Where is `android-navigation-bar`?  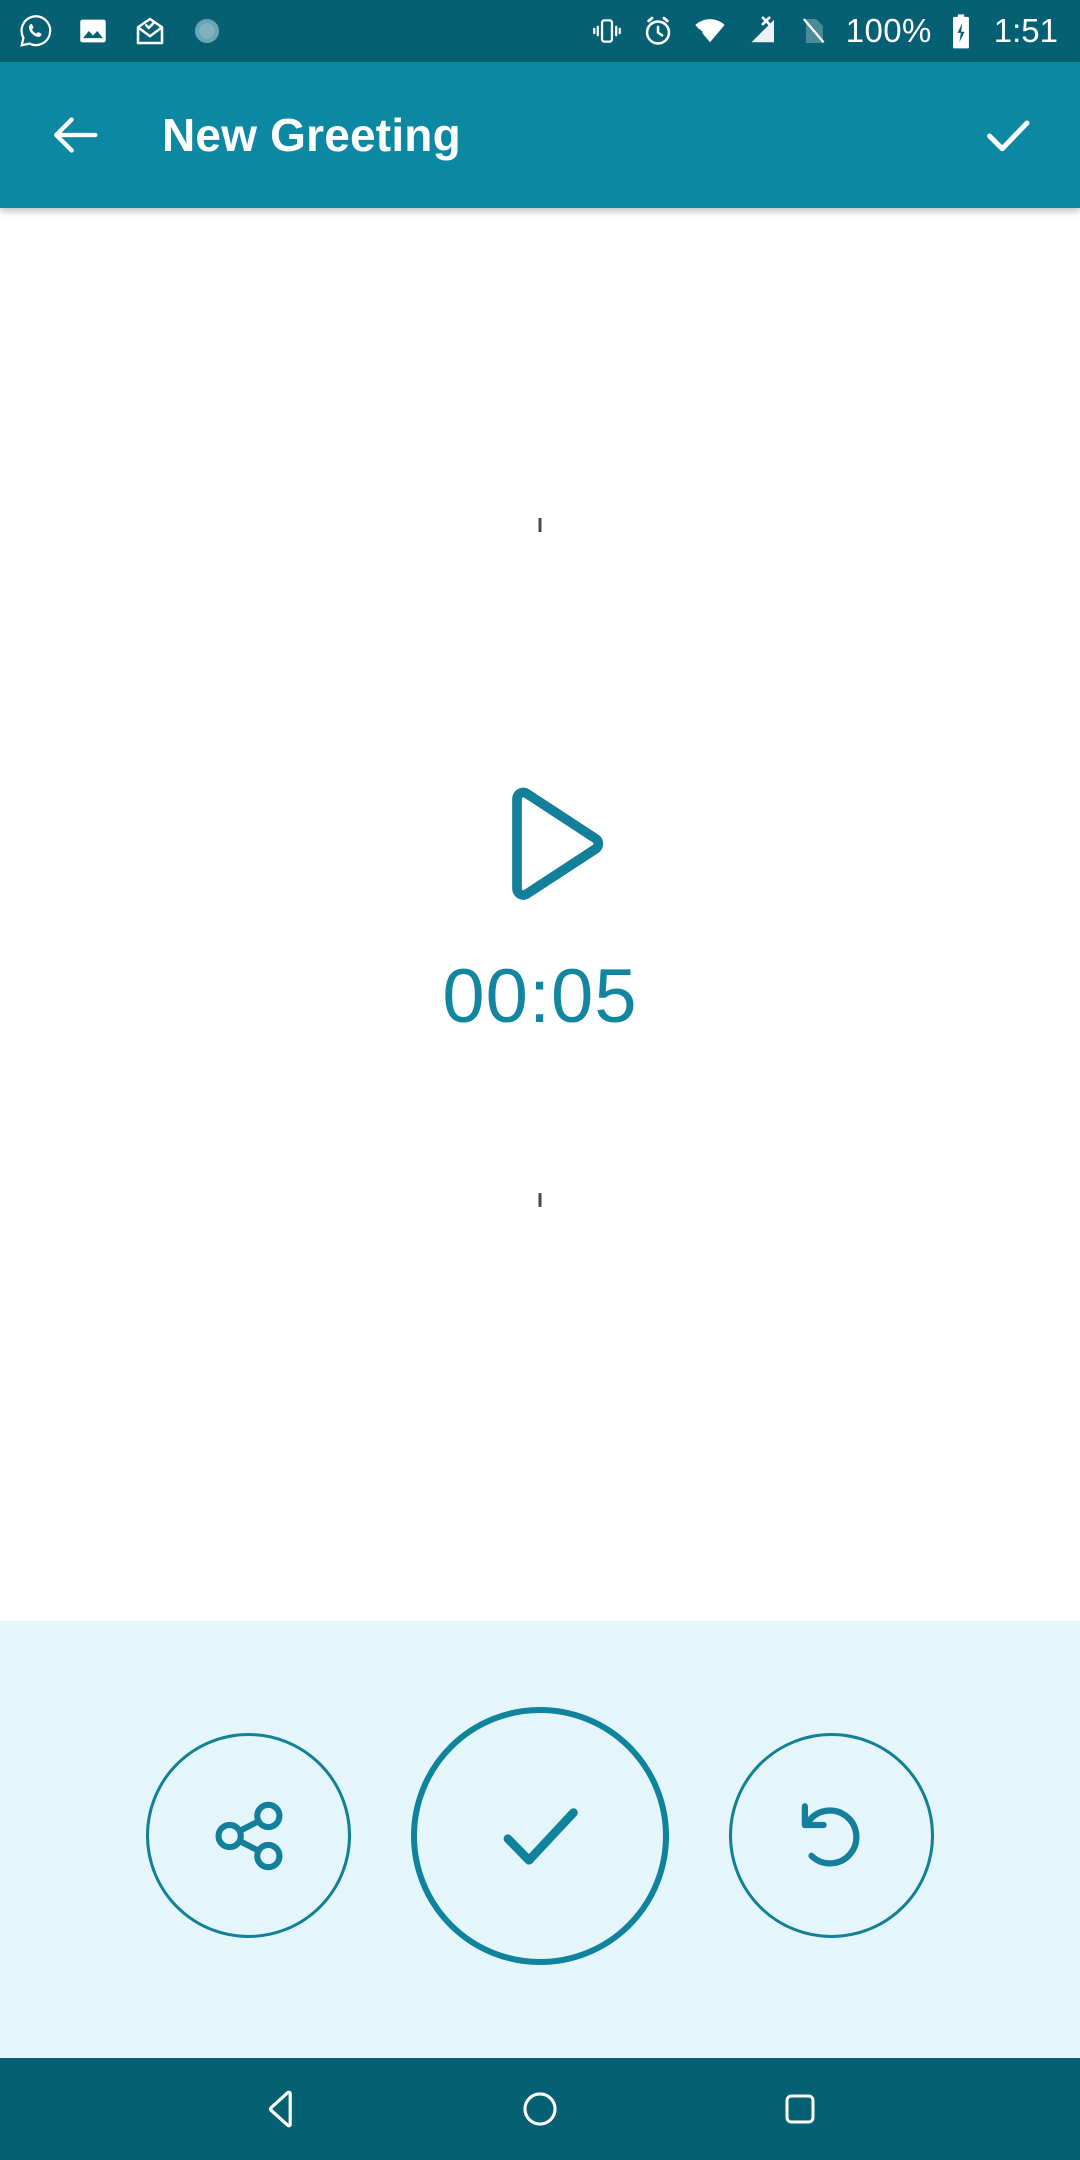 android-navigation-bar is located at coordinates (540, 2109).